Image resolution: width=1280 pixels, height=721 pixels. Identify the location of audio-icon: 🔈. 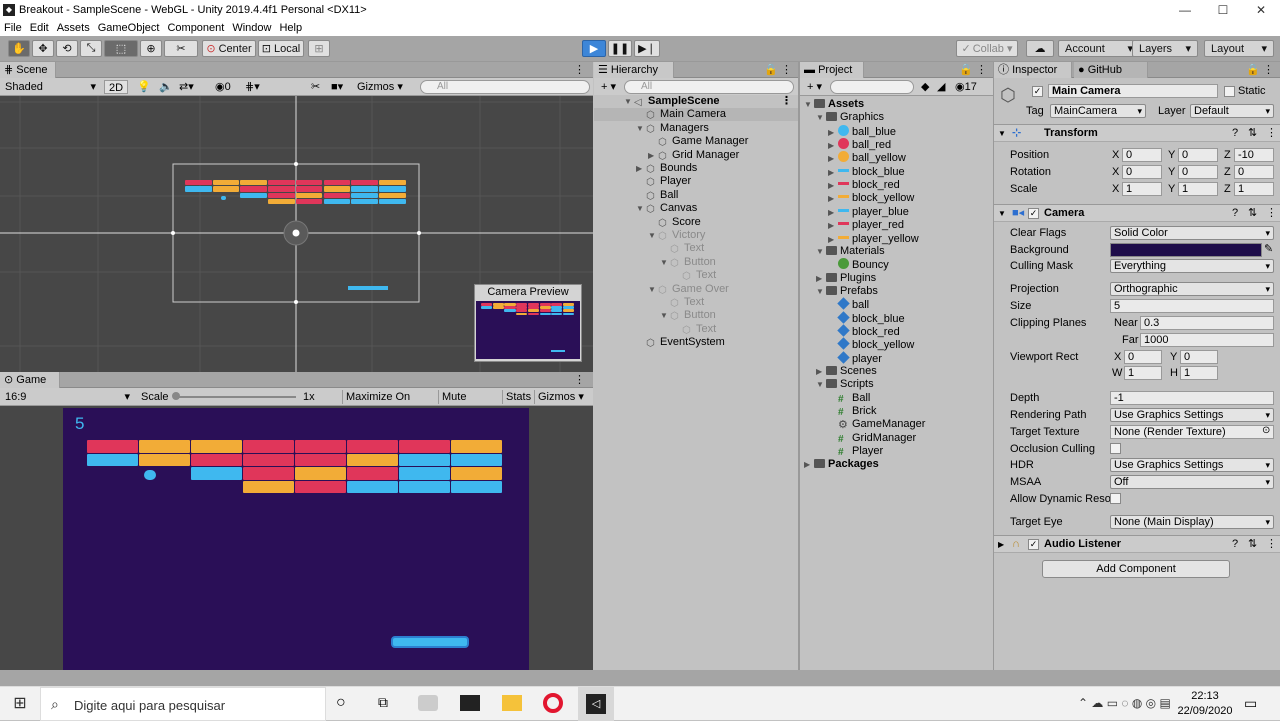
(164, 87).